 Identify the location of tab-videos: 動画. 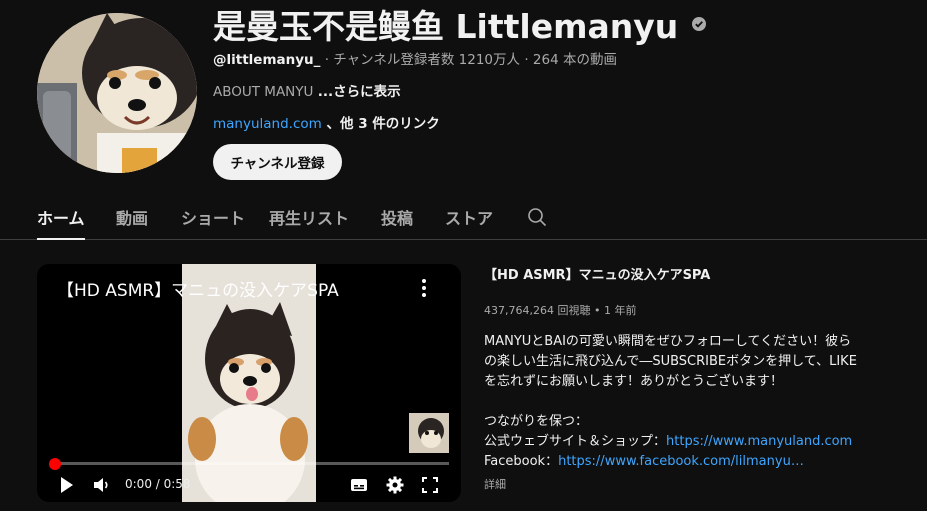
(132, 218).